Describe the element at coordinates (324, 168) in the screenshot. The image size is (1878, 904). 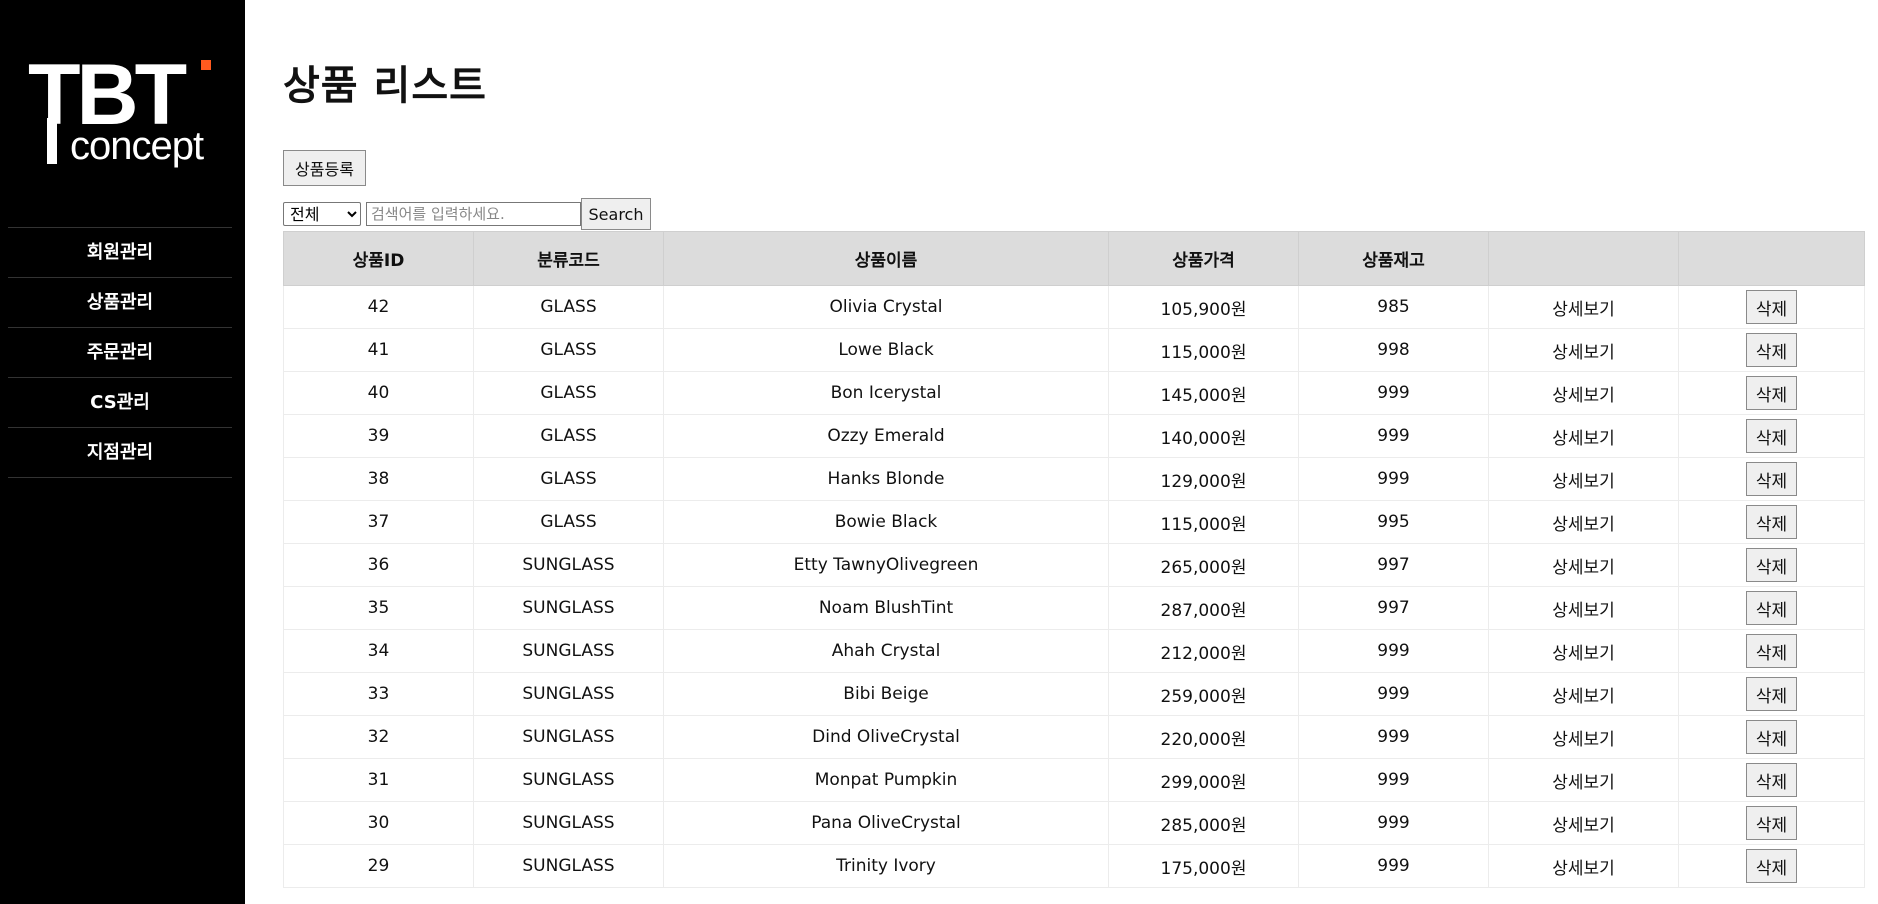
I see `register-product-button: 상품등록` at that location.